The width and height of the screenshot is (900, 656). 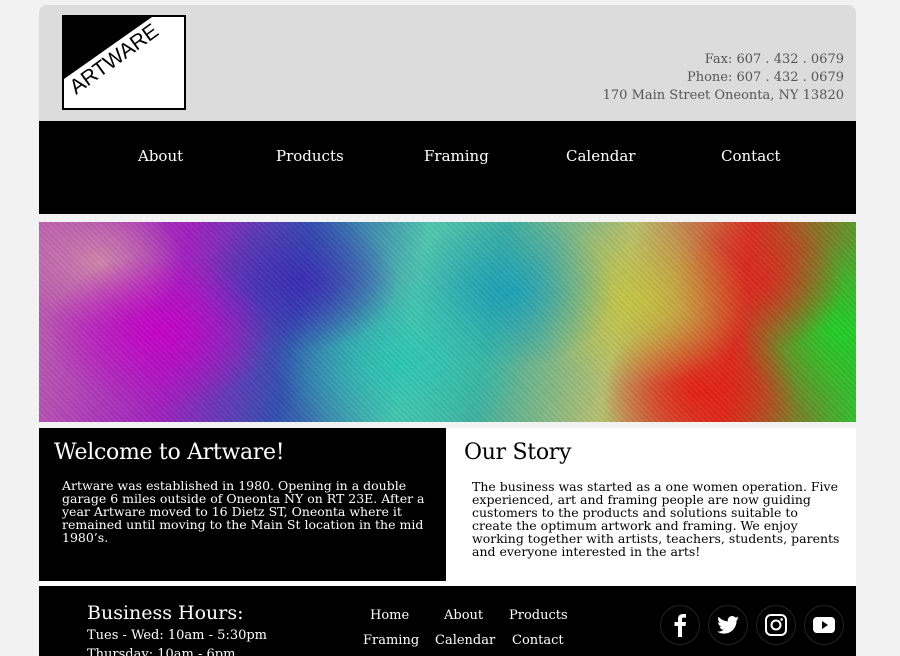 What do you see at coordinates (538, 615) in the screenshot?
I see `footer-nav-products: Products` at bounding box center [538, 615].